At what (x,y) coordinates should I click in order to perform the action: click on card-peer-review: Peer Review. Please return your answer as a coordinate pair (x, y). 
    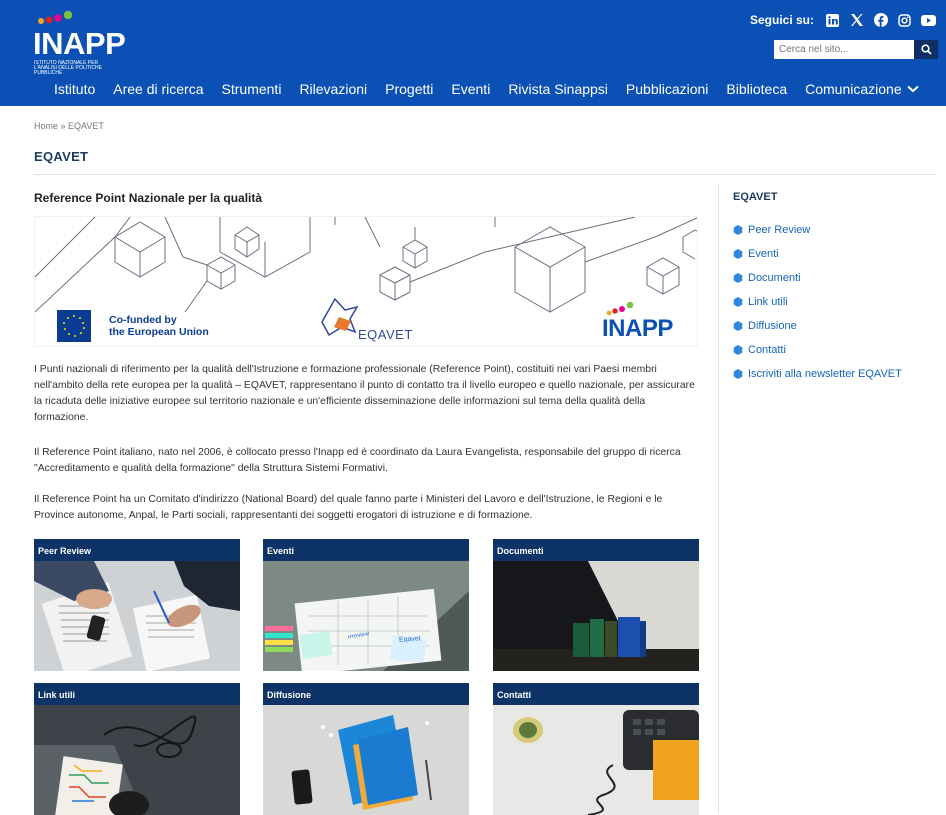
    Looking at the image, I should click on (137, 605).